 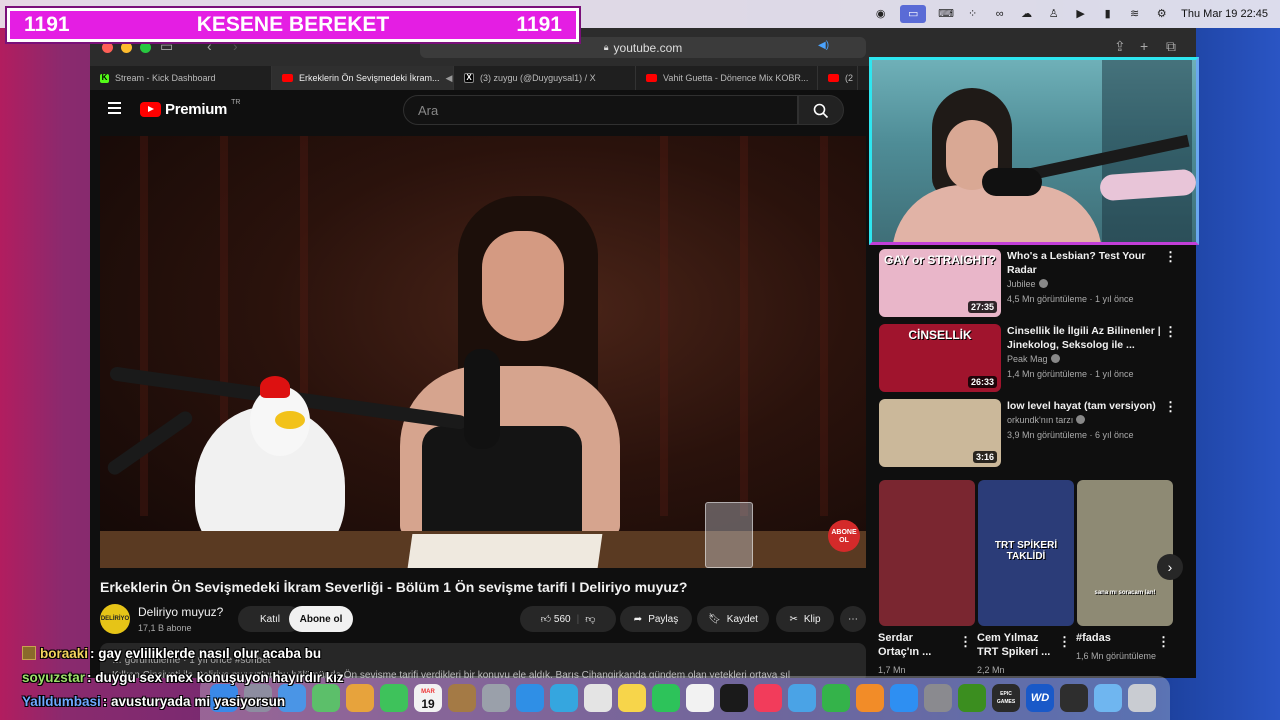 I want to click on close-window-button, so click(x=107, y=47).